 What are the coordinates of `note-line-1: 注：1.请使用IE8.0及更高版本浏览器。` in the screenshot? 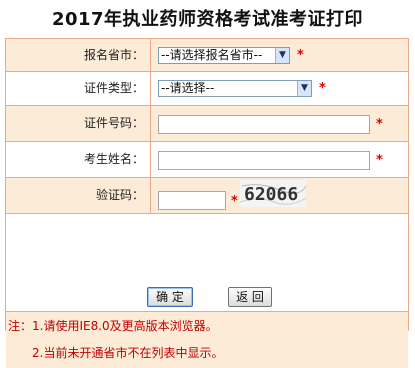 It's located at (113, 326).